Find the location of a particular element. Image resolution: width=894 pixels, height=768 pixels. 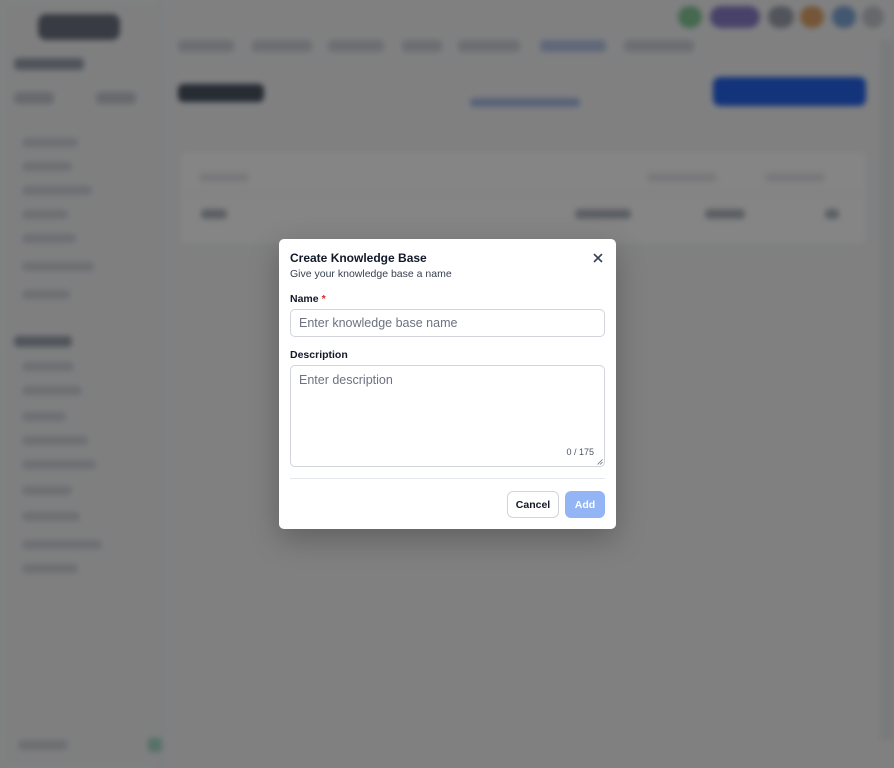

description-textarea is located at coordinates (447, 416).